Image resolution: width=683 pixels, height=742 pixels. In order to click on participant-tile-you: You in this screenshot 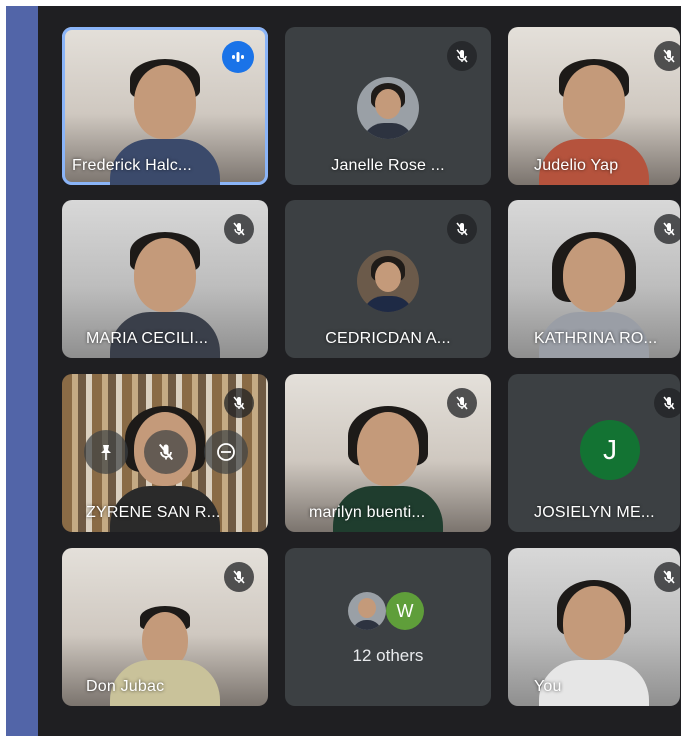, I will do `click(594, 627)`.